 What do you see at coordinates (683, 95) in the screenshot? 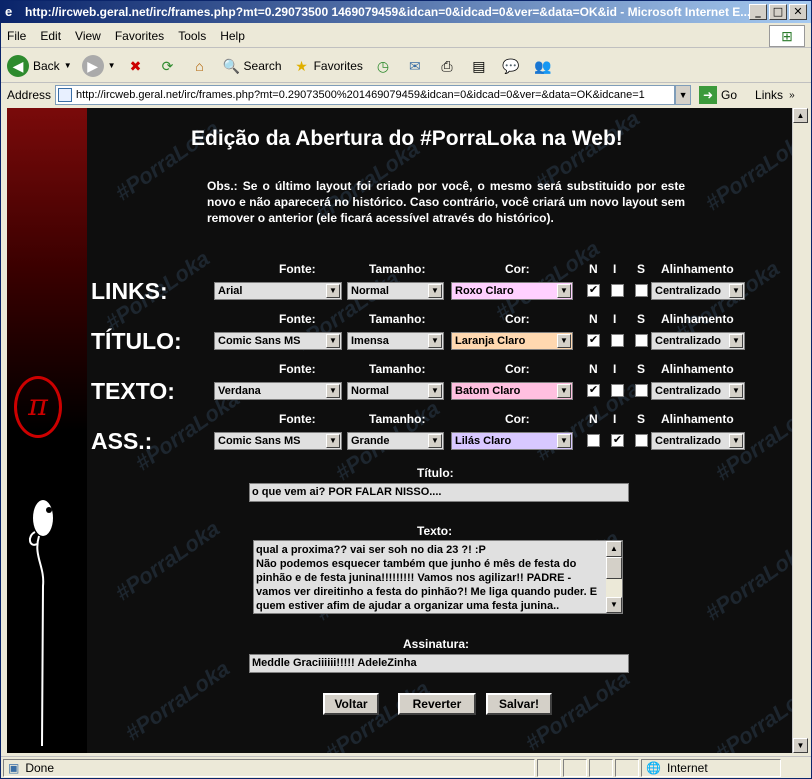
I see `address-dropdown-icon: ▼` at bounding box center [683, 95].